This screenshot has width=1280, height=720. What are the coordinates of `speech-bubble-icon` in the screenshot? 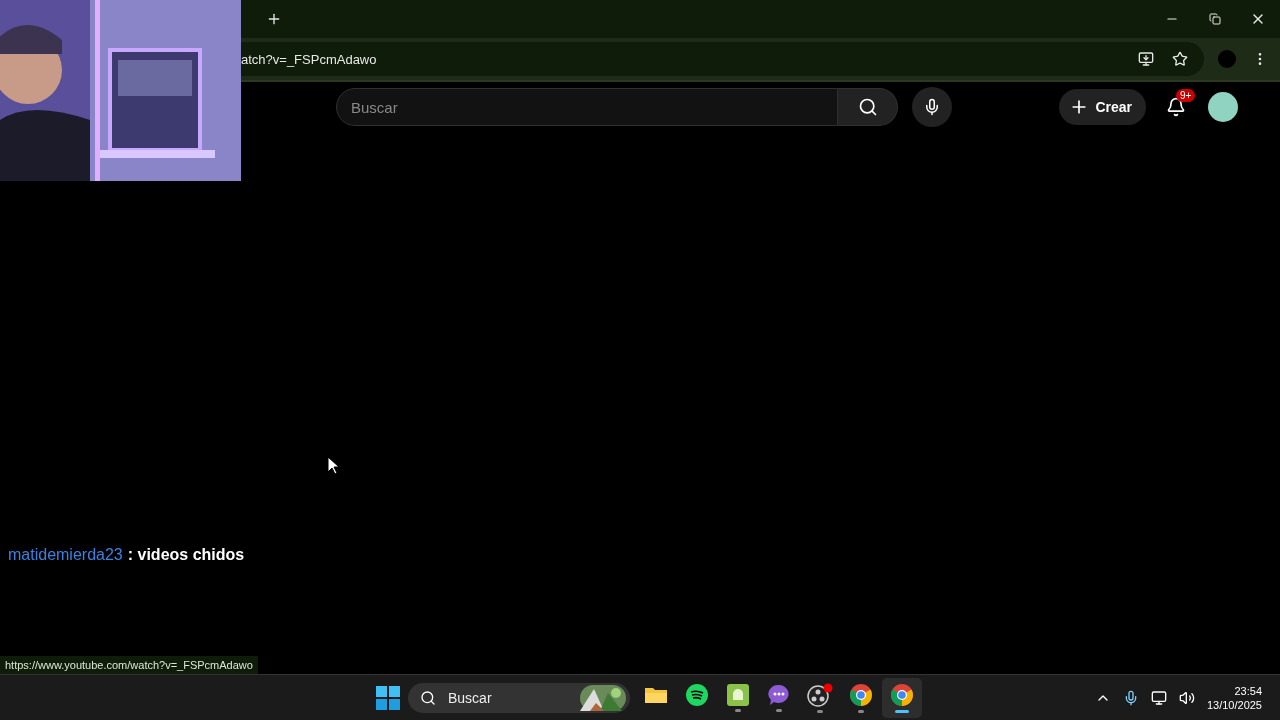 It's located at (779, 694).